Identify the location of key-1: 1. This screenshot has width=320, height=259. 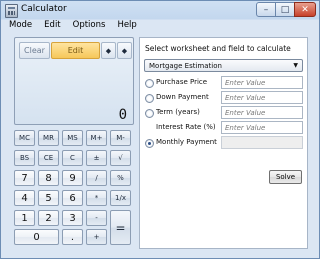
(24, 218).